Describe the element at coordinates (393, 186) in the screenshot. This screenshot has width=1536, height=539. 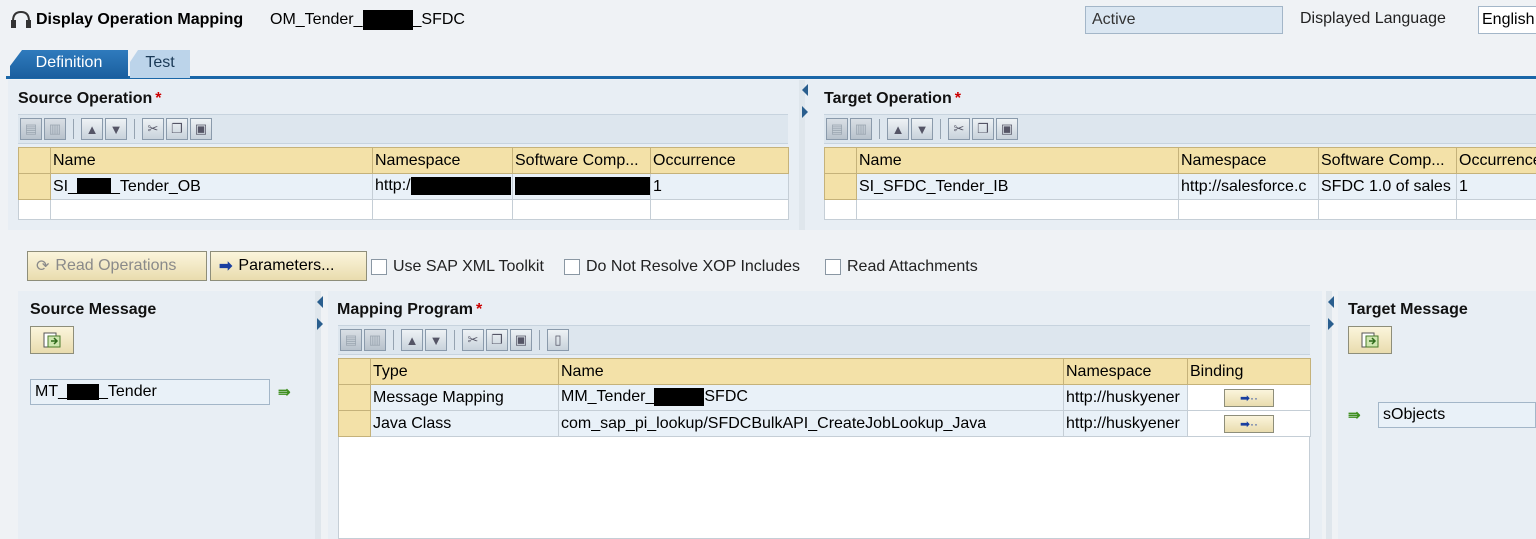
I see `cell-text: http:/` at that location.